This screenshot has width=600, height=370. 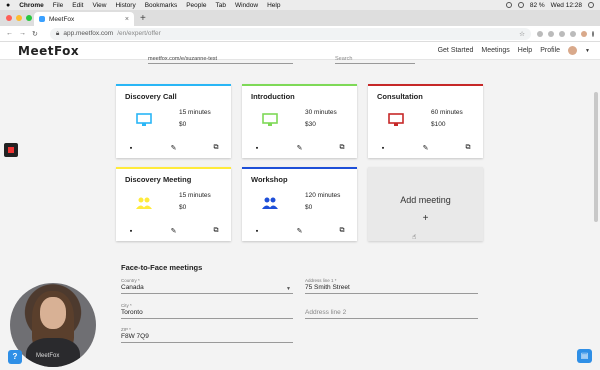 I want to click on nav-help: Help, so click(x=525, y=50).